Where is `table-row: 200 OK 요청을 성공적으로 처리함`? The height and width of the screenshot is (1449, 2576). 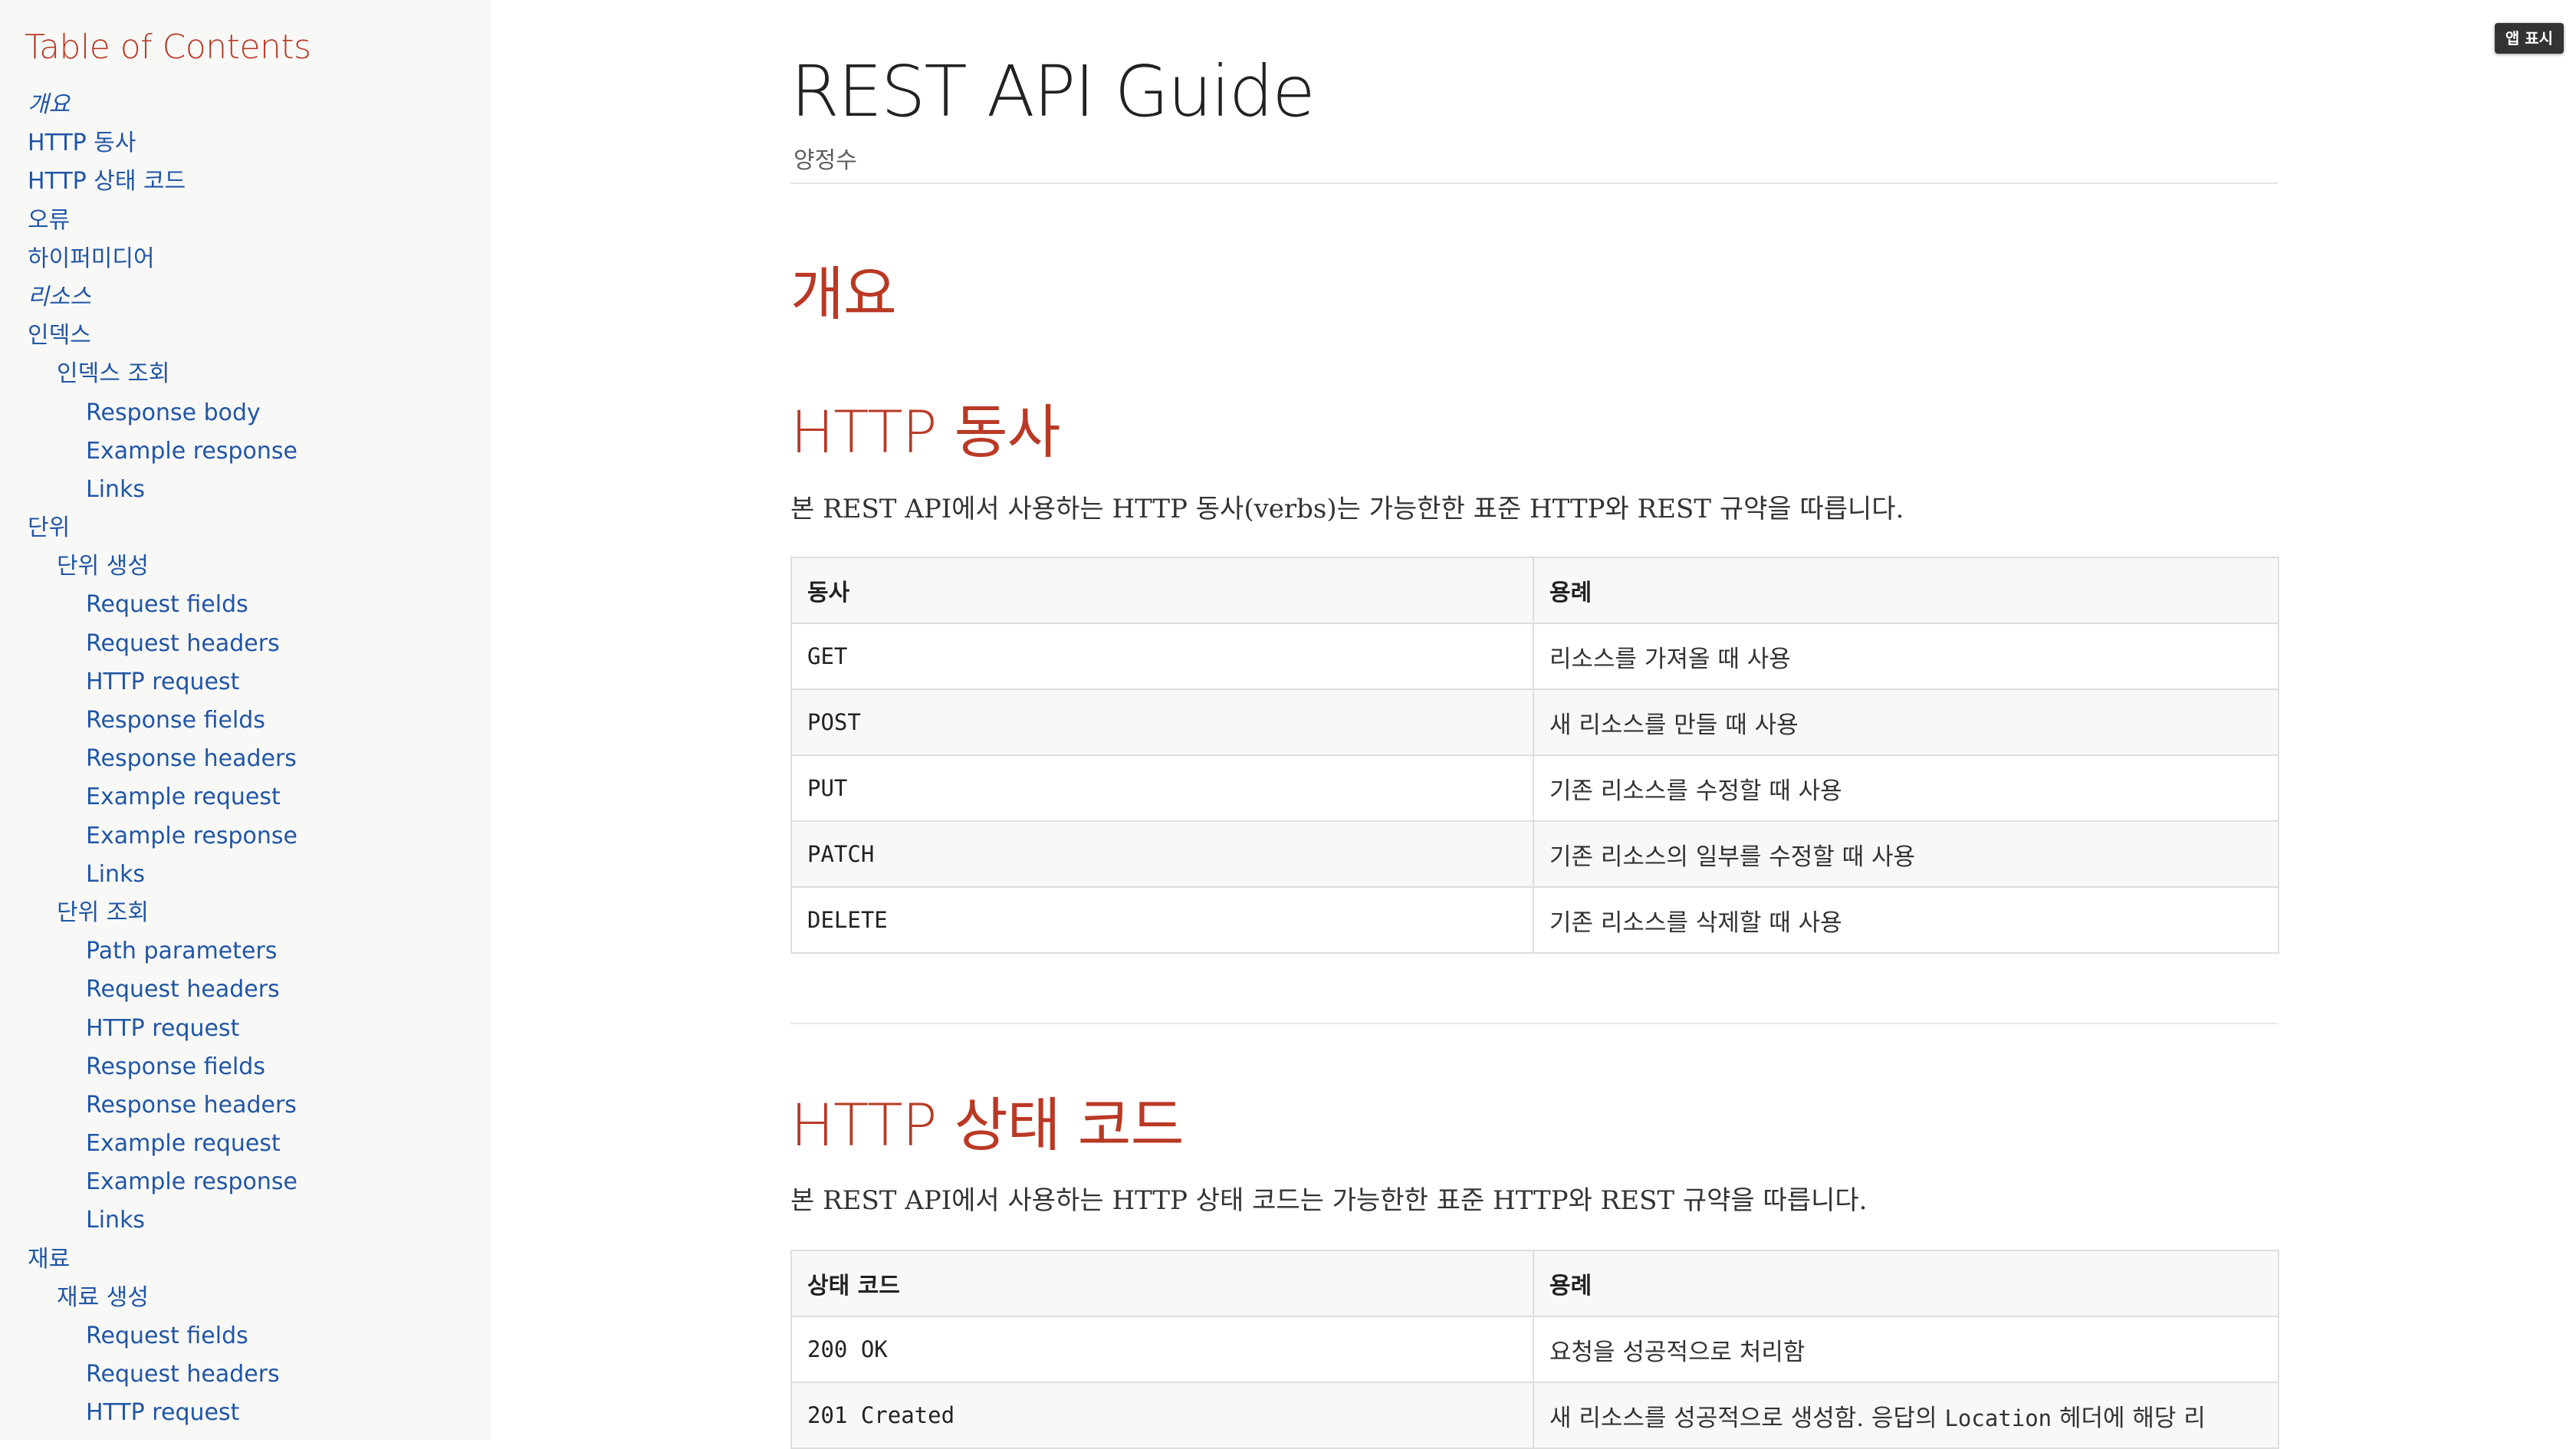 table-row: 200 OK 요청을 성공적으로 처리함 is located at coordinates (1534, 1349).